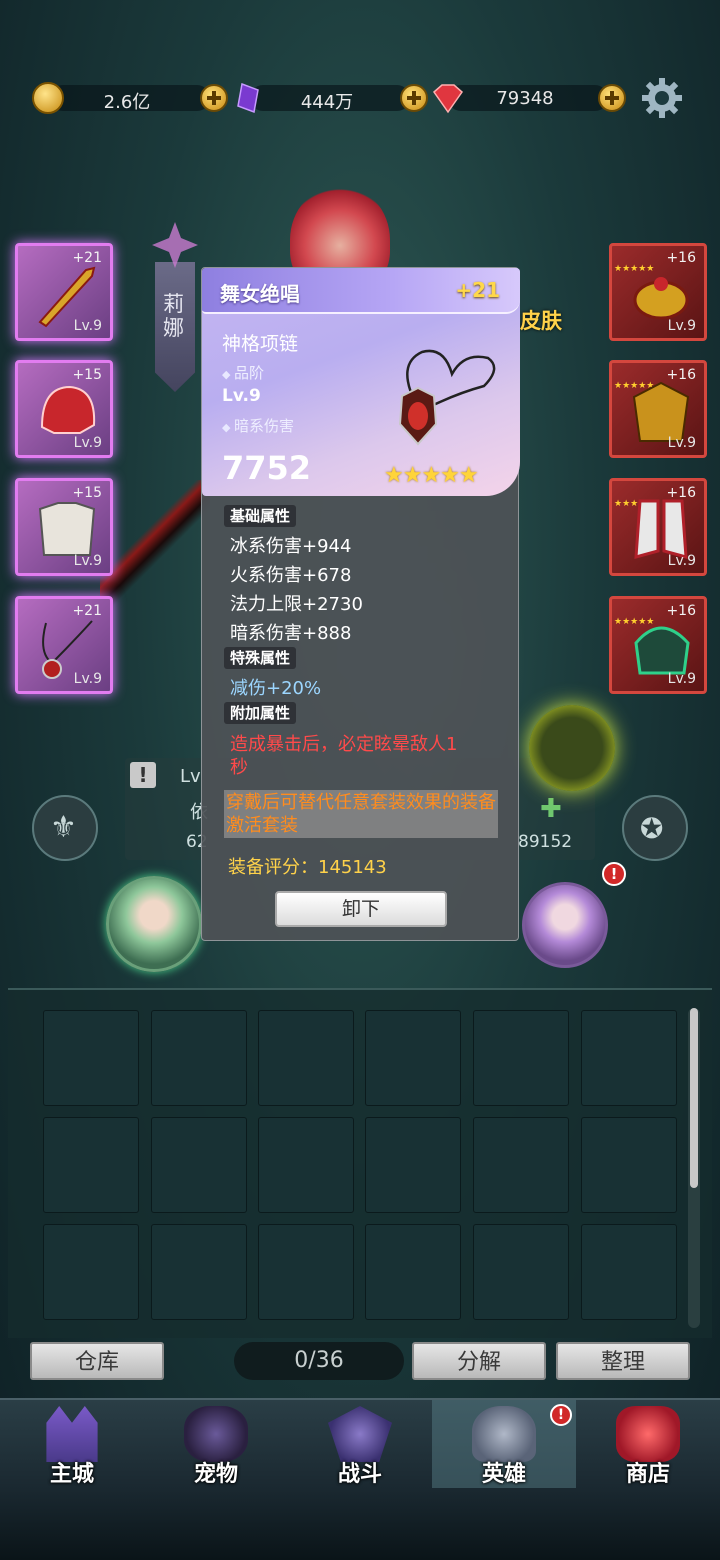 This screenshot has height=1560, width=720. I want to click on nav-battle: 战斗, so click(360, 1444).